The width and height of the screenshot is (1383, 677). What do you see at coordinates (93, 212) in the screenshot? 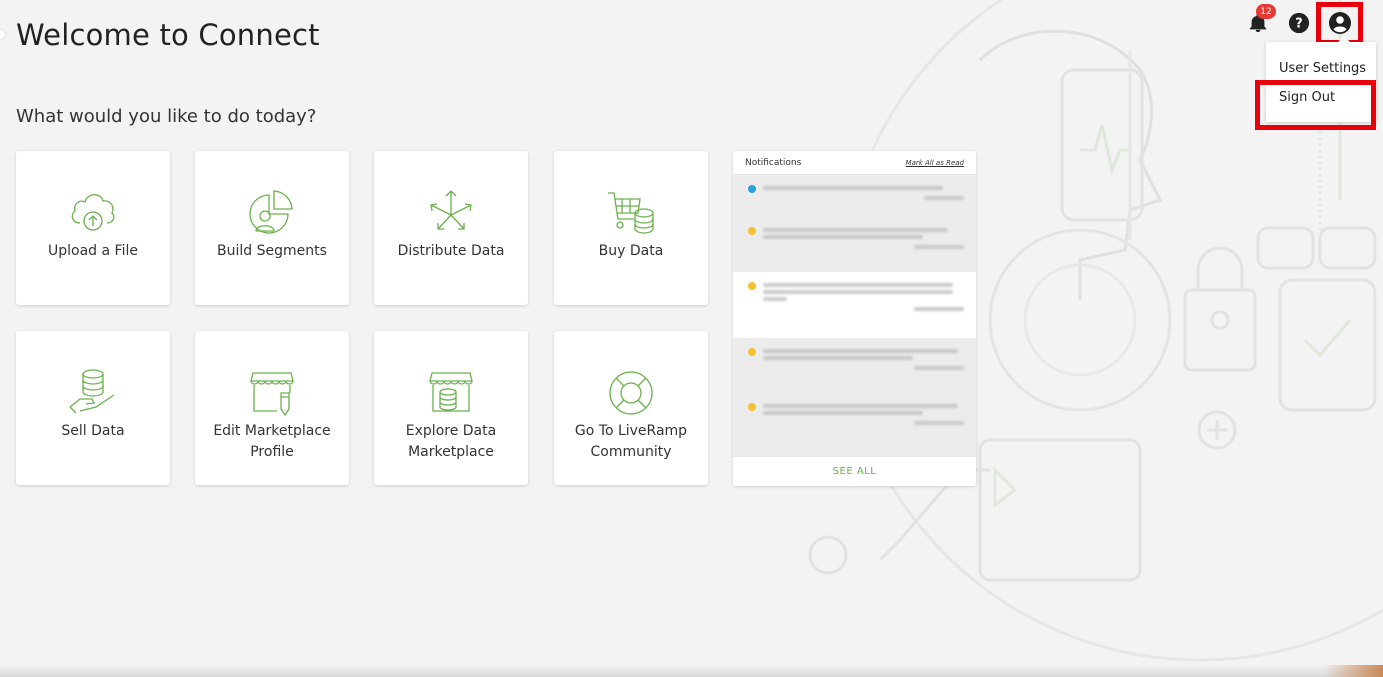
I see `cloud-upload-icon` at bounding box center [93, 212].